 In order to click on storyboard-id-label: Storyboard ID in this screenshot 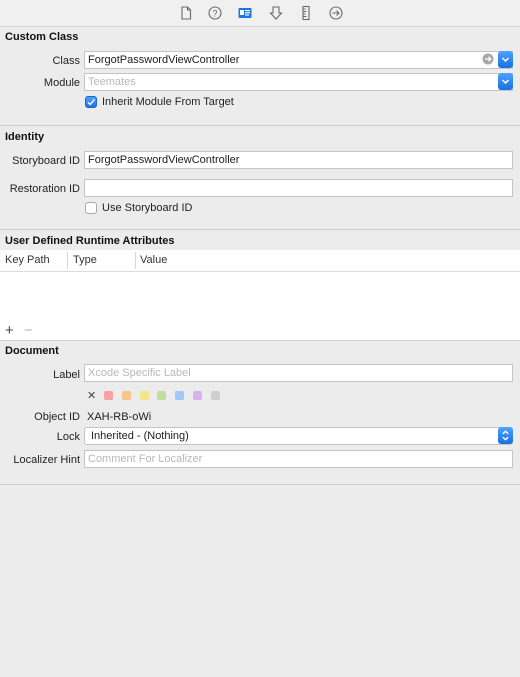, I will do `click(46, 161)`.